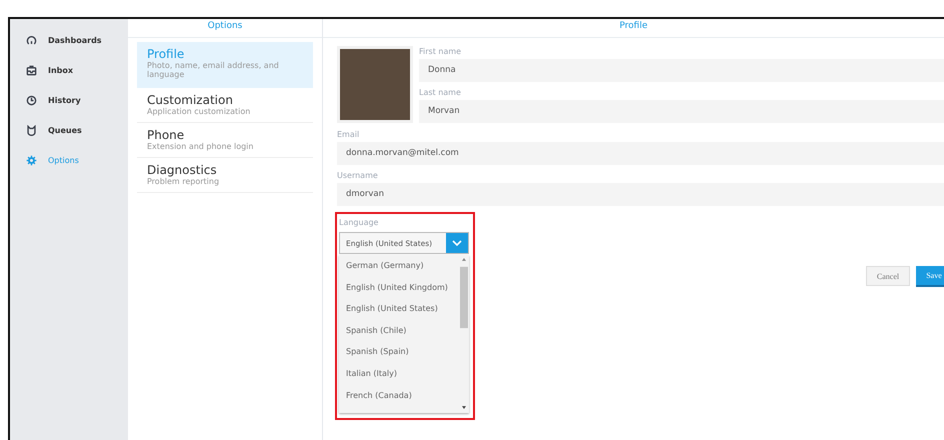 This screenshot has height=440, width=944. What do you see at coordinates (681, 111) in the screenshot?
I see `input-field: Morvan` at bounding box center [681, 111].